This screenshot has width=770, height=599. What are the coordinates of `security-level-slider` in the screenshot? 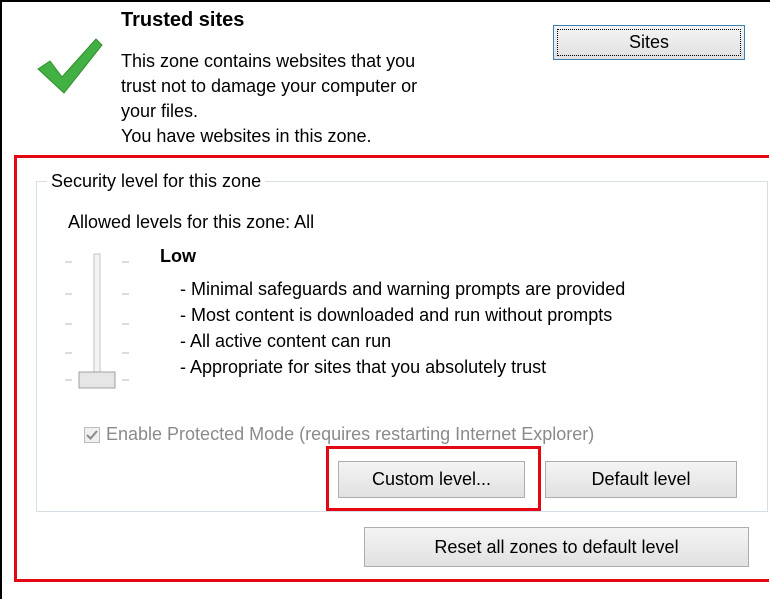 It's located at (97, 322).